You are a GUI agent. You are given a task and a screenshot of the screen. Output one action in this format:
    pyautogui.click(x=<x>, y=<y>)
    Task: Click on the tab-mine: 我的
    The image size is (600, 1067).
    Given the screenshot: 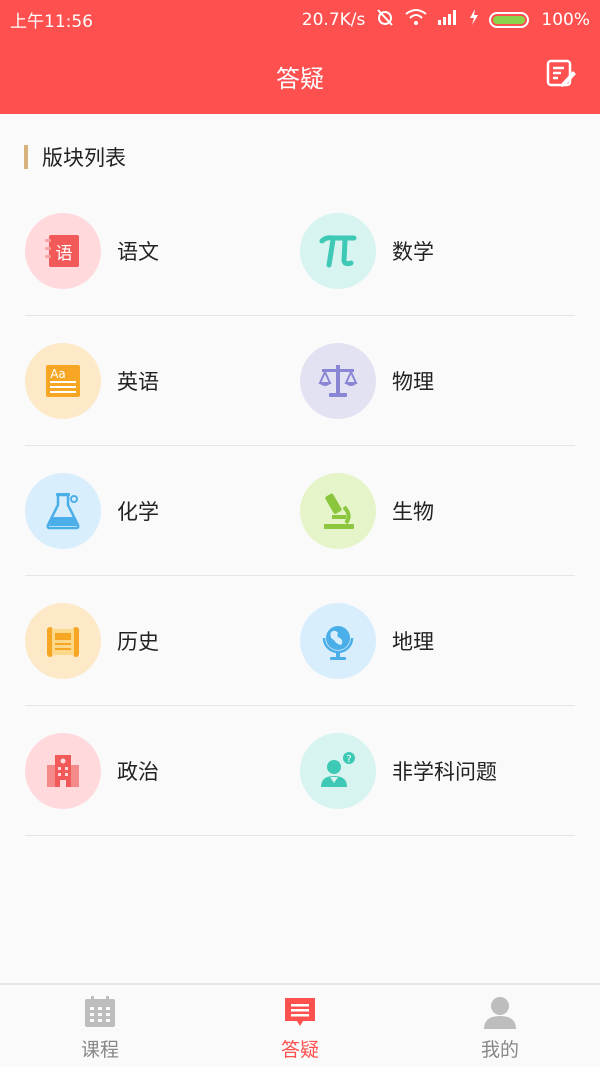 What is the action you would take?
    pyautogui.click(x=500, y=1026)
    